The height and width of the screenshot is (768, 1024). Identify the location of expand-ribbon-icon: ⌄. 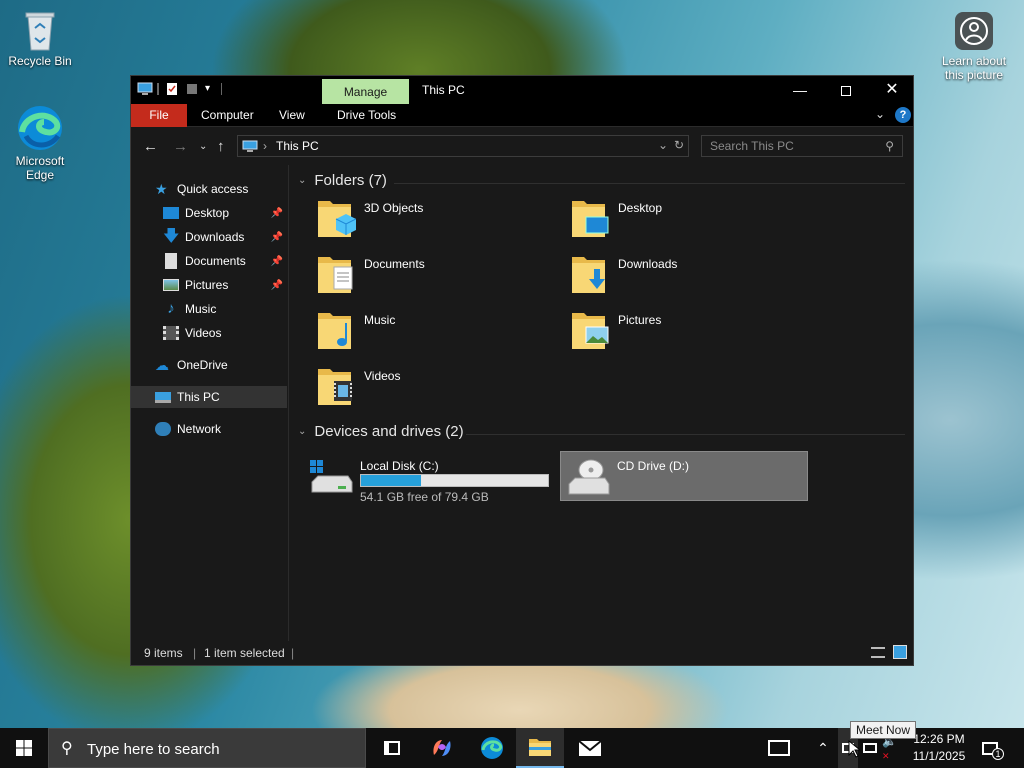
(880, 114).